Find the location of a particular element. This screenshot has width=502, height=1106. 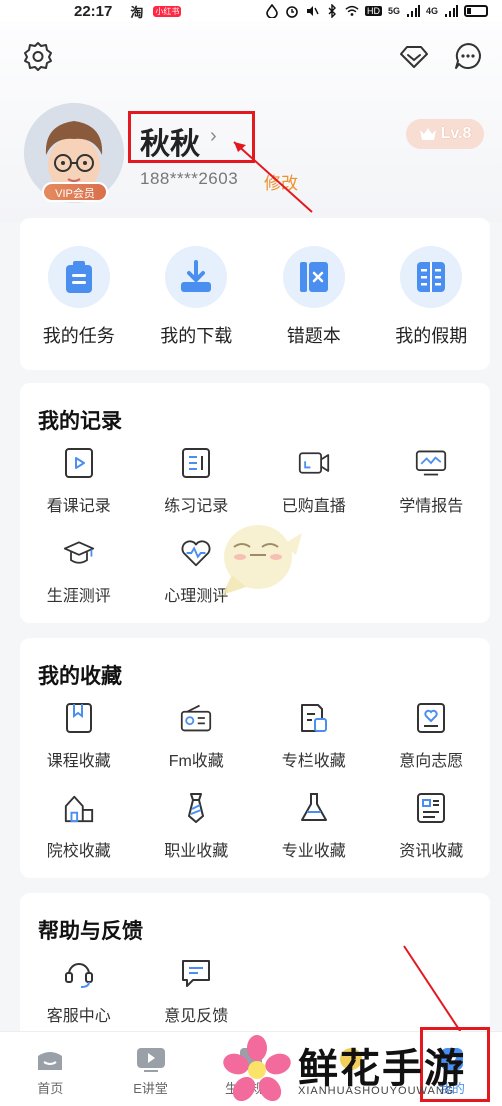

quick-label-downloads: 我的下载 is located at coordinates (196, 336).